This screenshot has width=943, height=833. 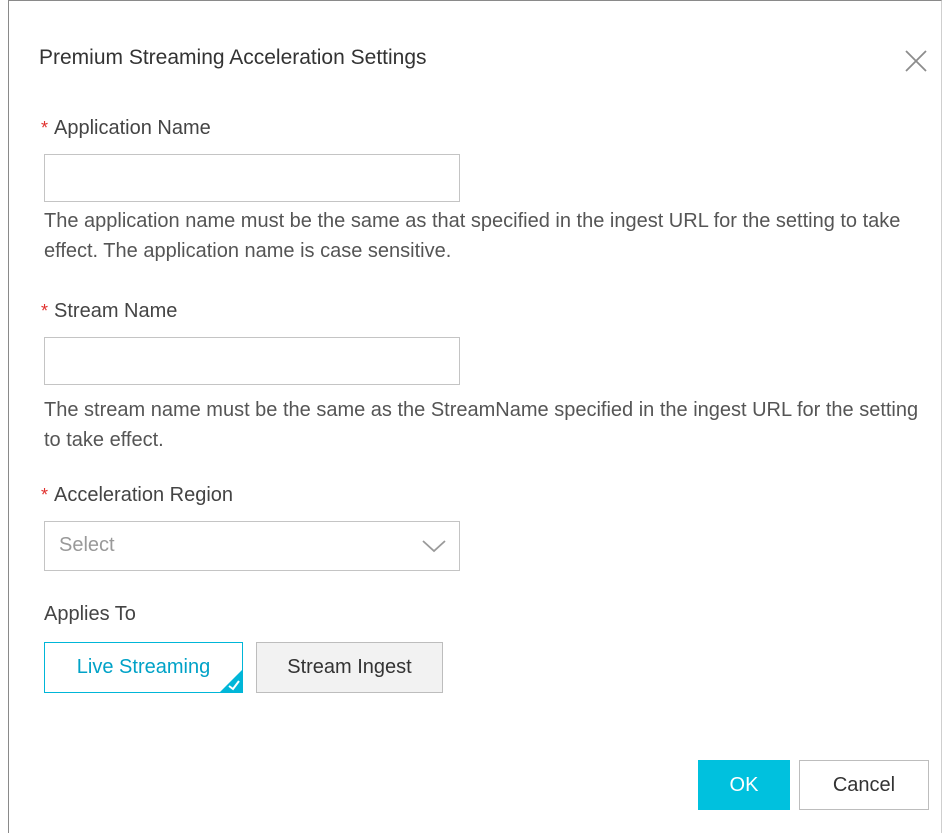 I want to click on dialog-title: Premium Streaming Acceleration Settings, so click(x=233, y=57).